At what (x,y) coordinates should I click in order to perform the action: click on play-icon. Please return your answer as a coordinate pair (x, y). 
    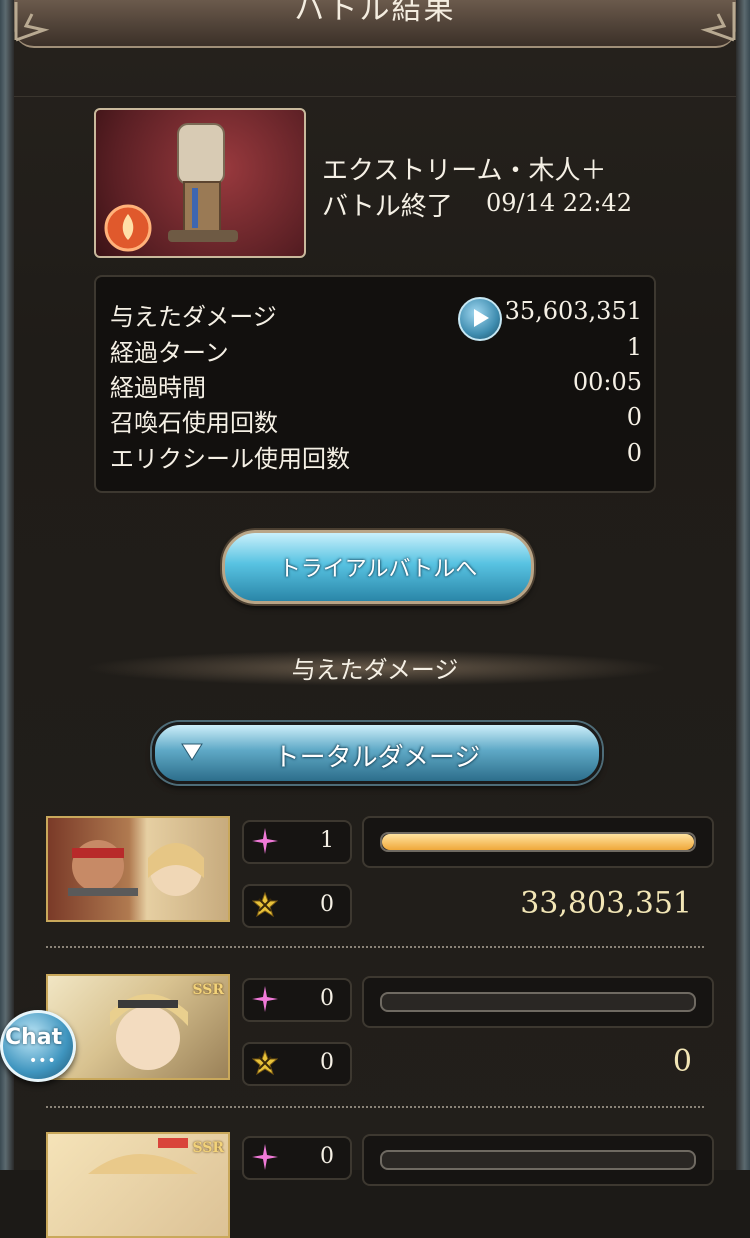
    Looking at the image, I should click on (481, 318).